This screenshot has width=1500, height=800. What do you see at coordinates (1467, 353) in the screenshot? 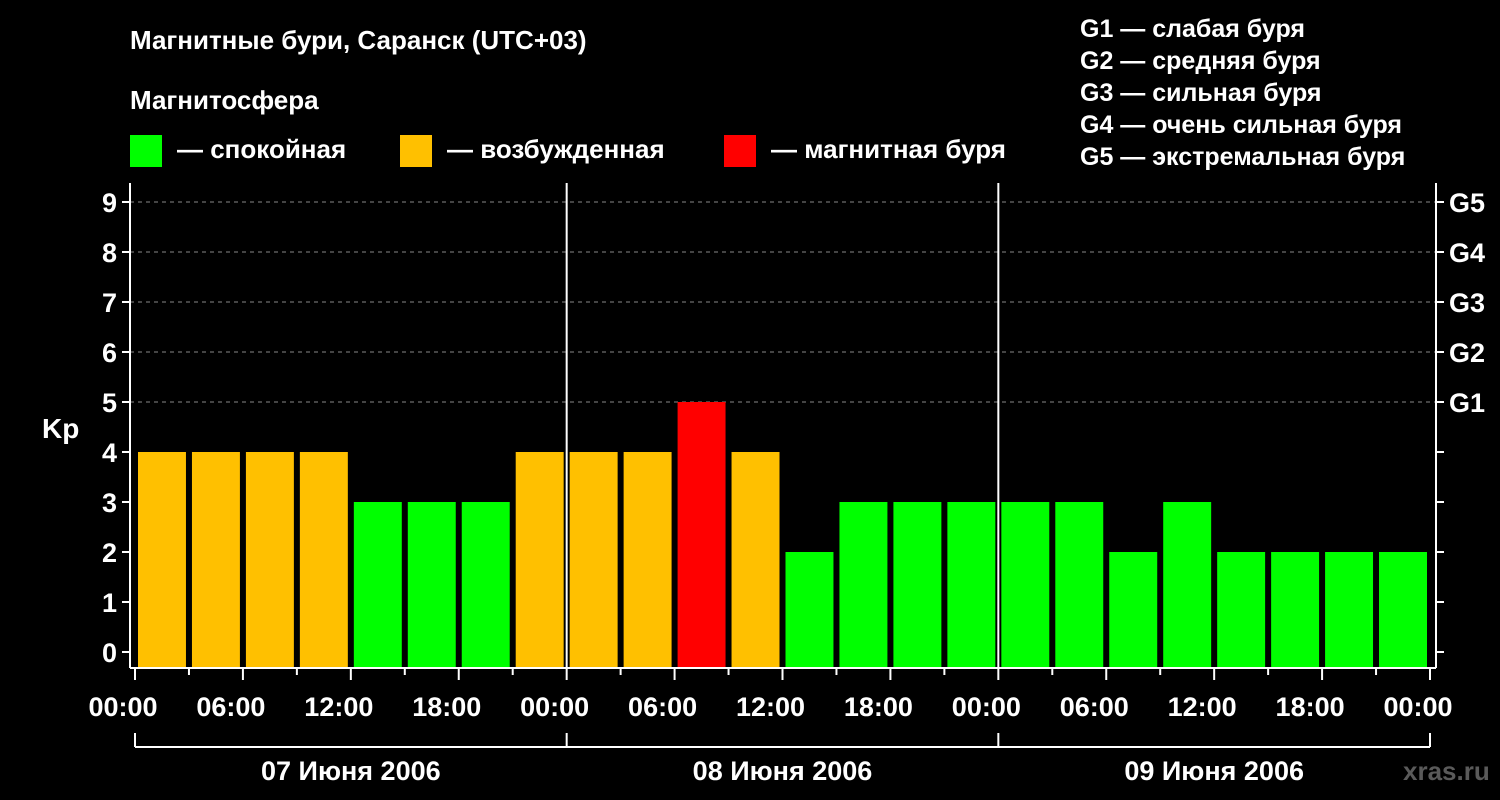
I see `storm-level-label: G2` at bounding box center [1467, 353].